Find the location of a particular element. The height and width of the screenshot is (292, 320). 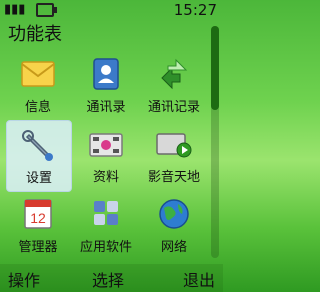

menu-item-settings: 设置 is located at coordinates (39, 156).